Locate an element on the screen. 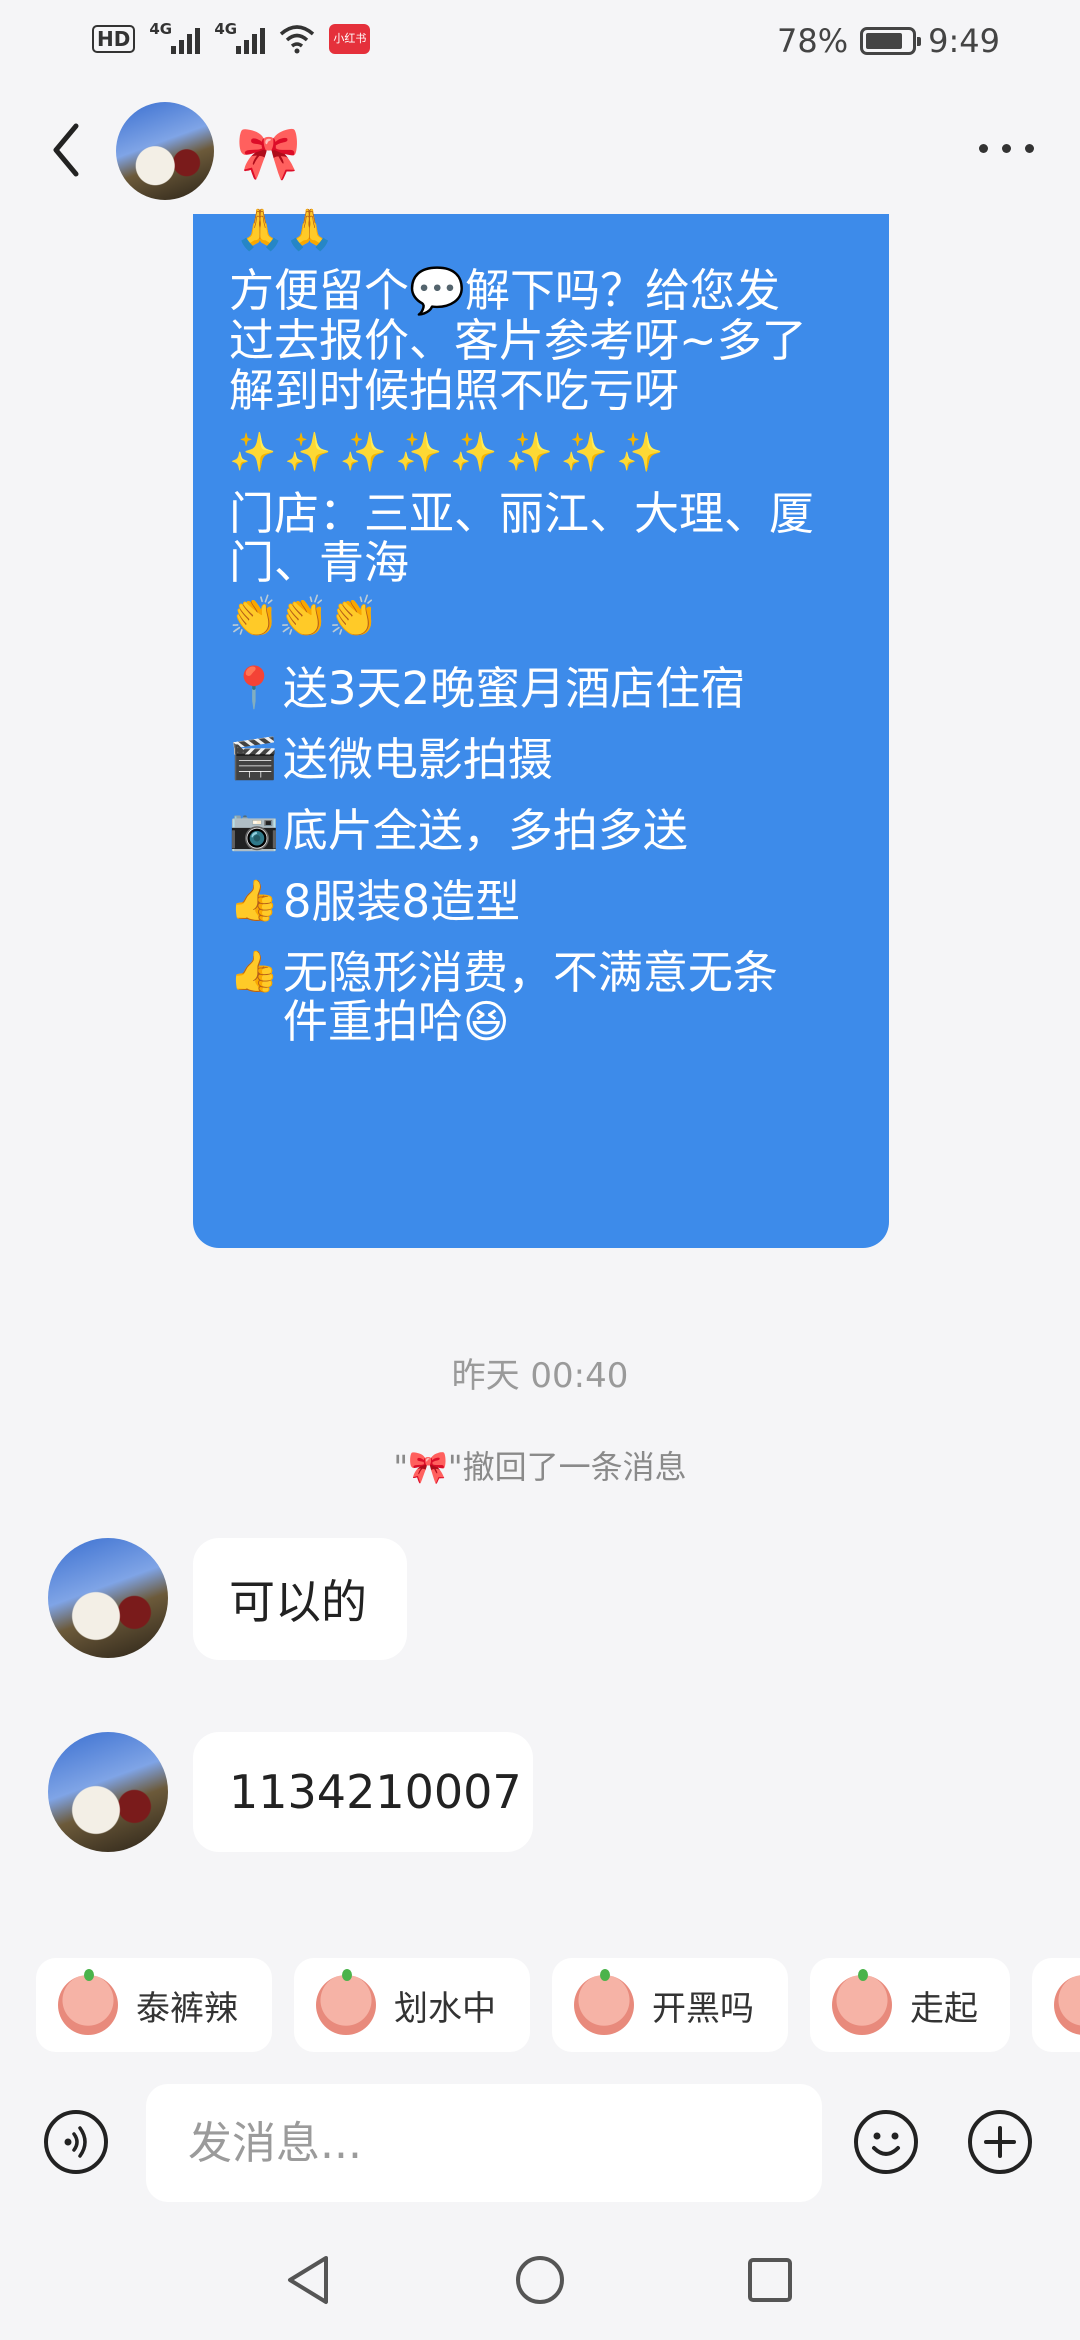  perk-line: 送微电影拍摄 is located at coordinates (417, 759).